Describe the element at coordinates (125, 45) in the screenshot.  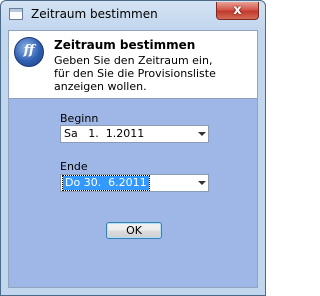
I see `header-title: Zeitraum bestimmen` at that location.